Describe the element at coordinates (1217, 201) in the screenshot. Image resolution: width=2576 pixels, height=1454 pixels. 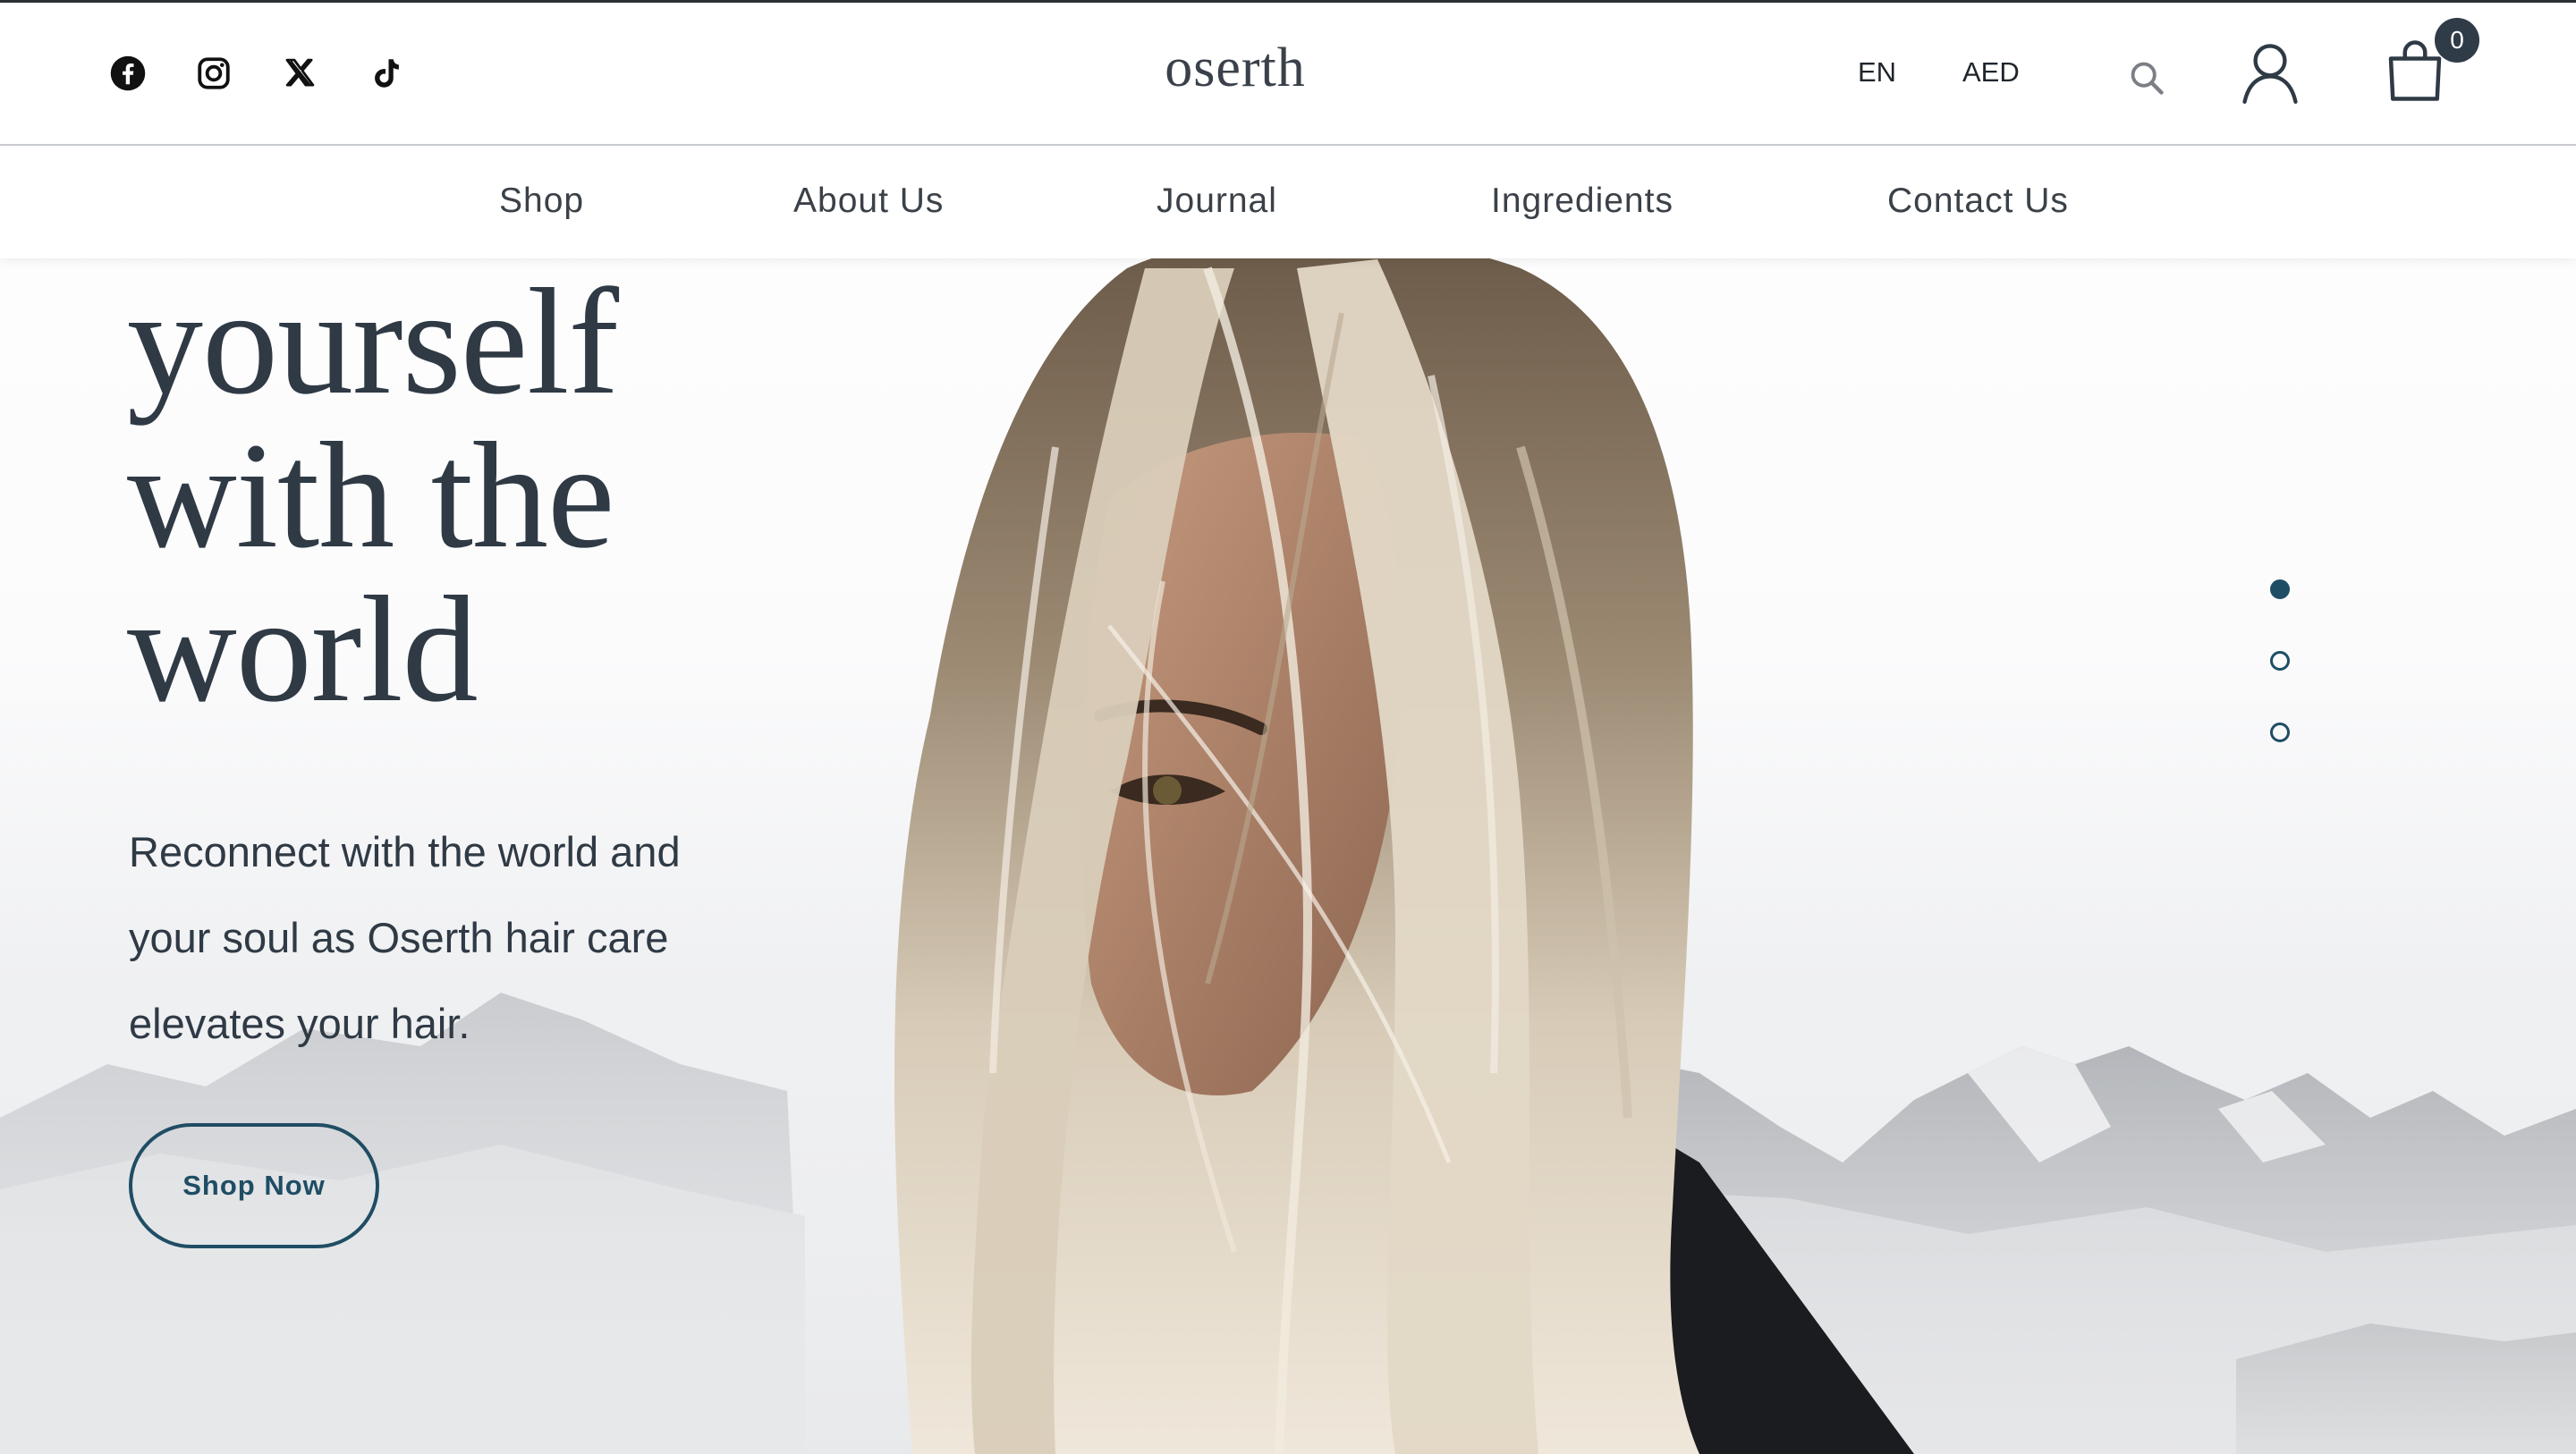
I see `nav-item-journal: Journal` at that location.